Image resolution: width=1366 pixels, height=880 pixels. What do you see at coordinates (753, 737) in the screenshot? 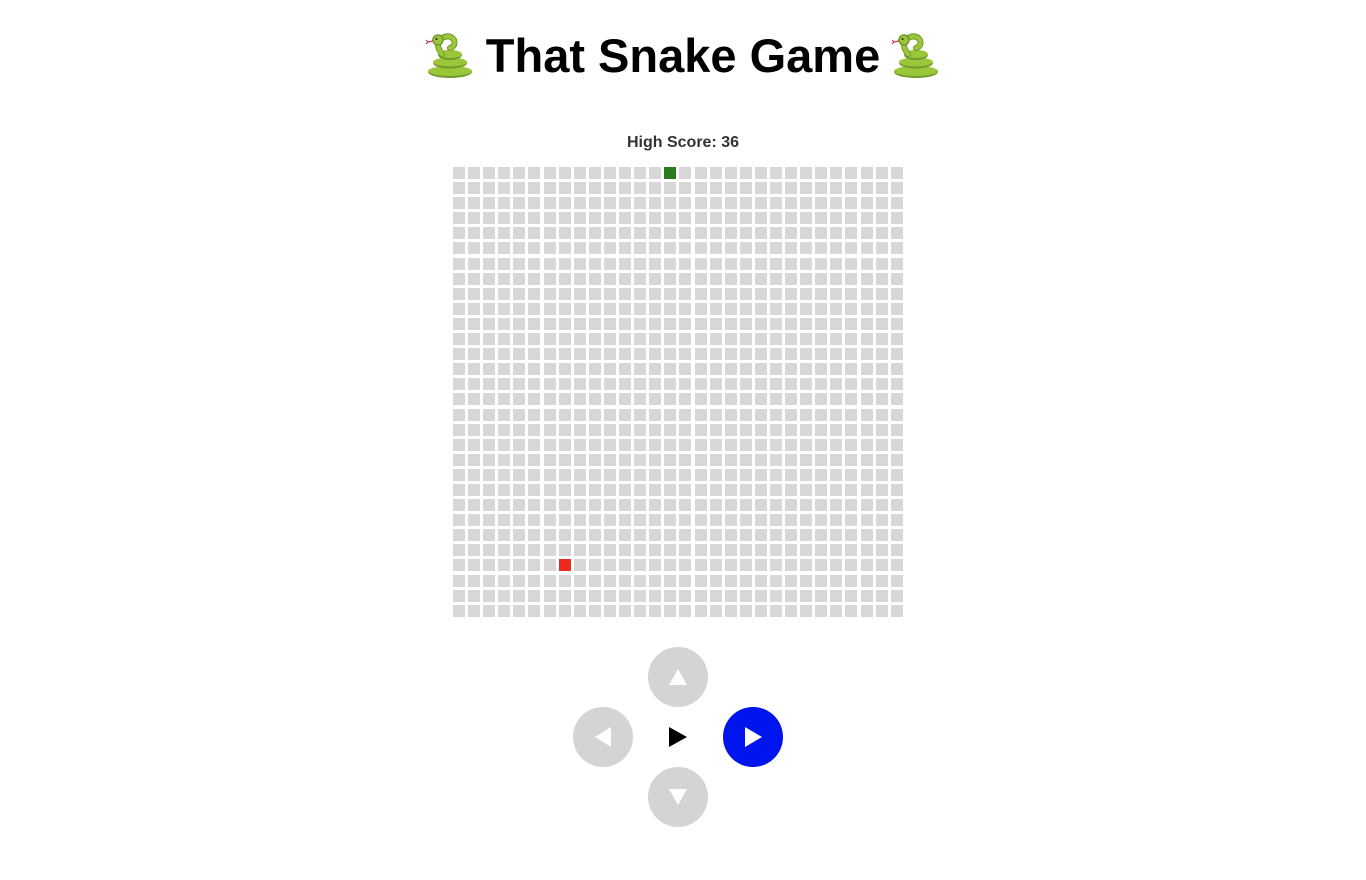
I see `right-button` at bounding box center [753, 737].